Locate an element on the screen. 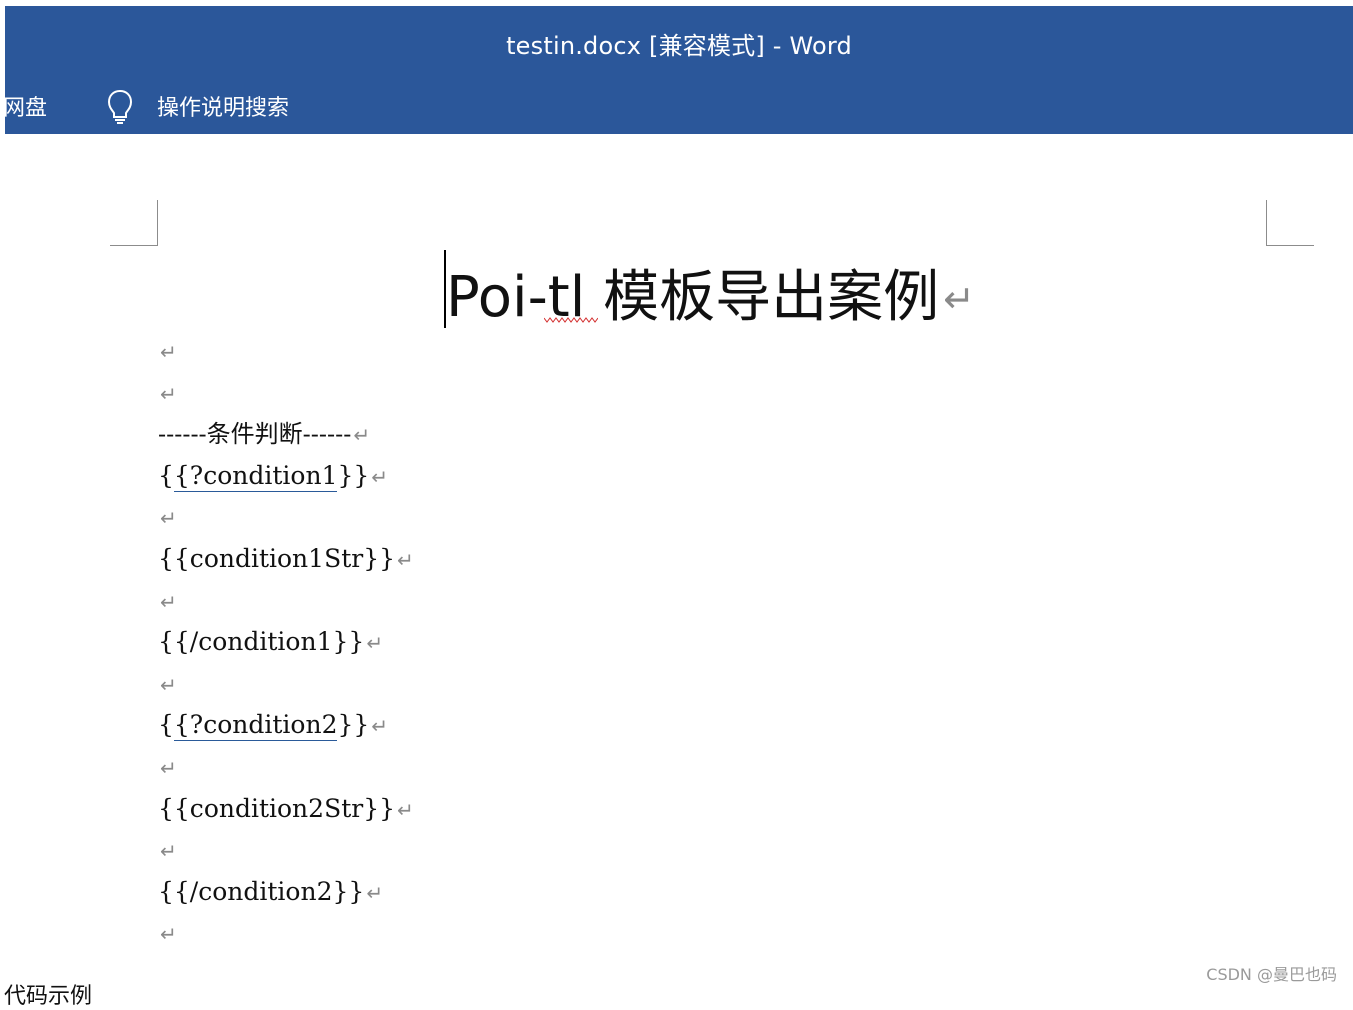  section-heading-text: ------条件判断------ is located at coordinates (255, 434).